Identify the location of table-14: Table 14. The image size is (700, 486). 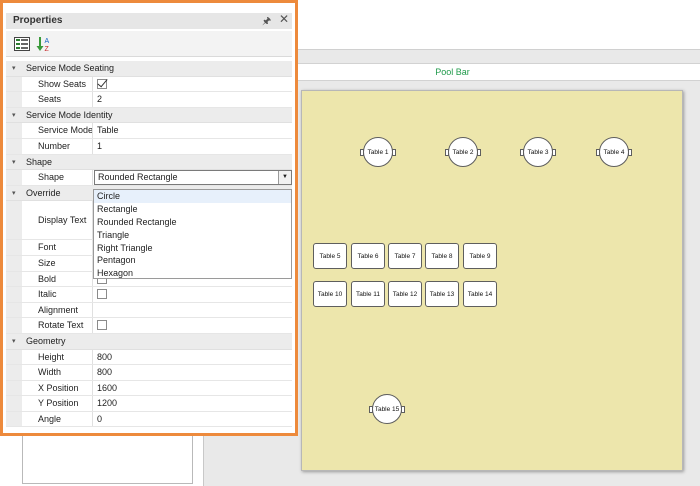
(480, 294).